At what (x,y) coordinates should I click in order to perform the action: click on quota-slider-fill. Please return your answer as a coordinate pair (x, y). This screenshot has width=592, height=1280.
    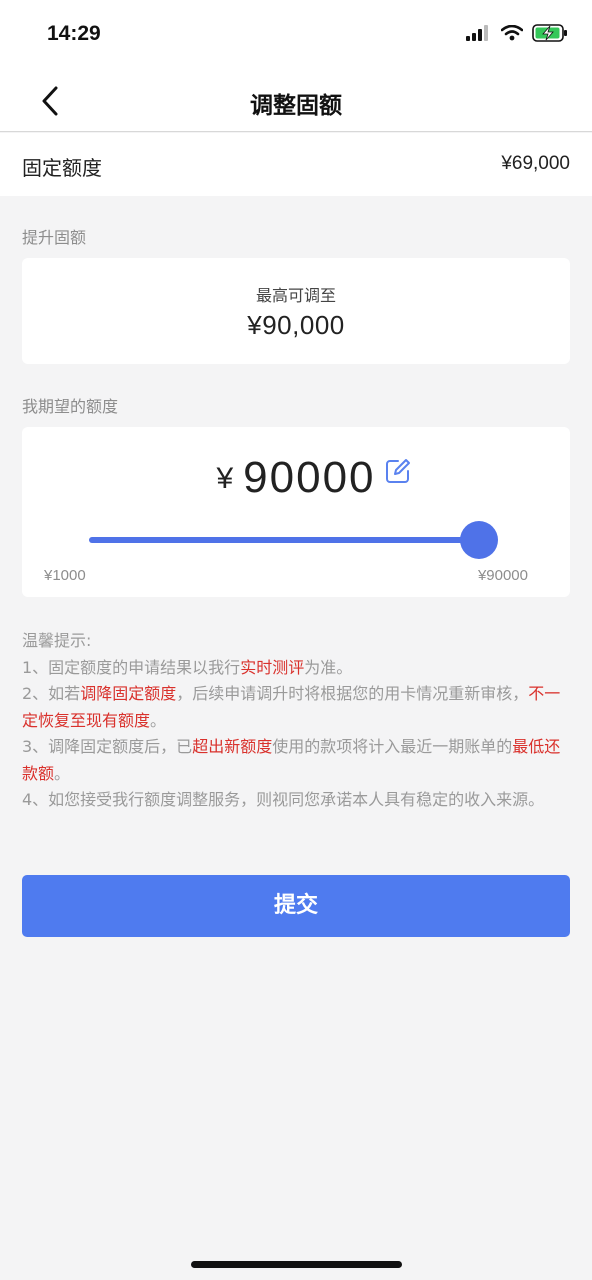
    Looking at the image, I should click on (284, 540).